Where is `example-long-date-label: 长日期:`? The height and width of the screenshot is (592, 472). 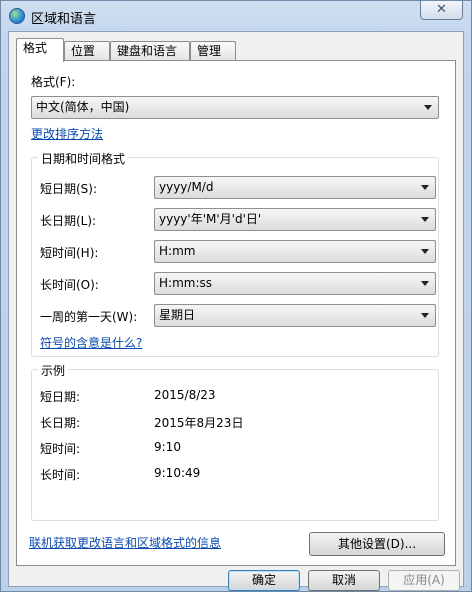 example-long-date-label: 长日期: is located at coordinates (60, 423).